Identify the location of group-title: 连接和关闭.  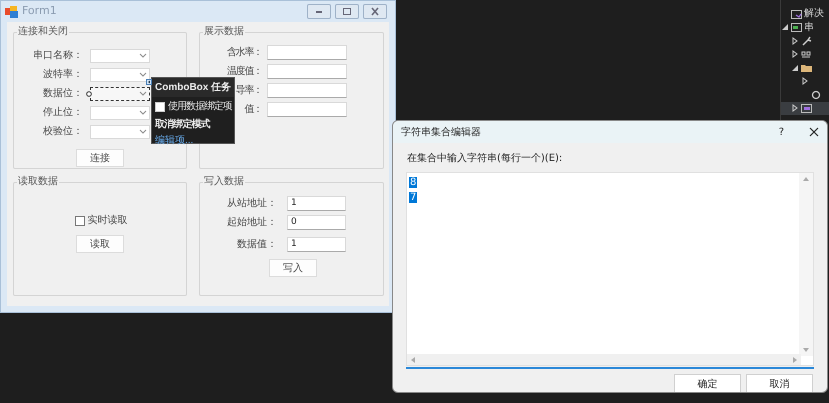
(43, 32).